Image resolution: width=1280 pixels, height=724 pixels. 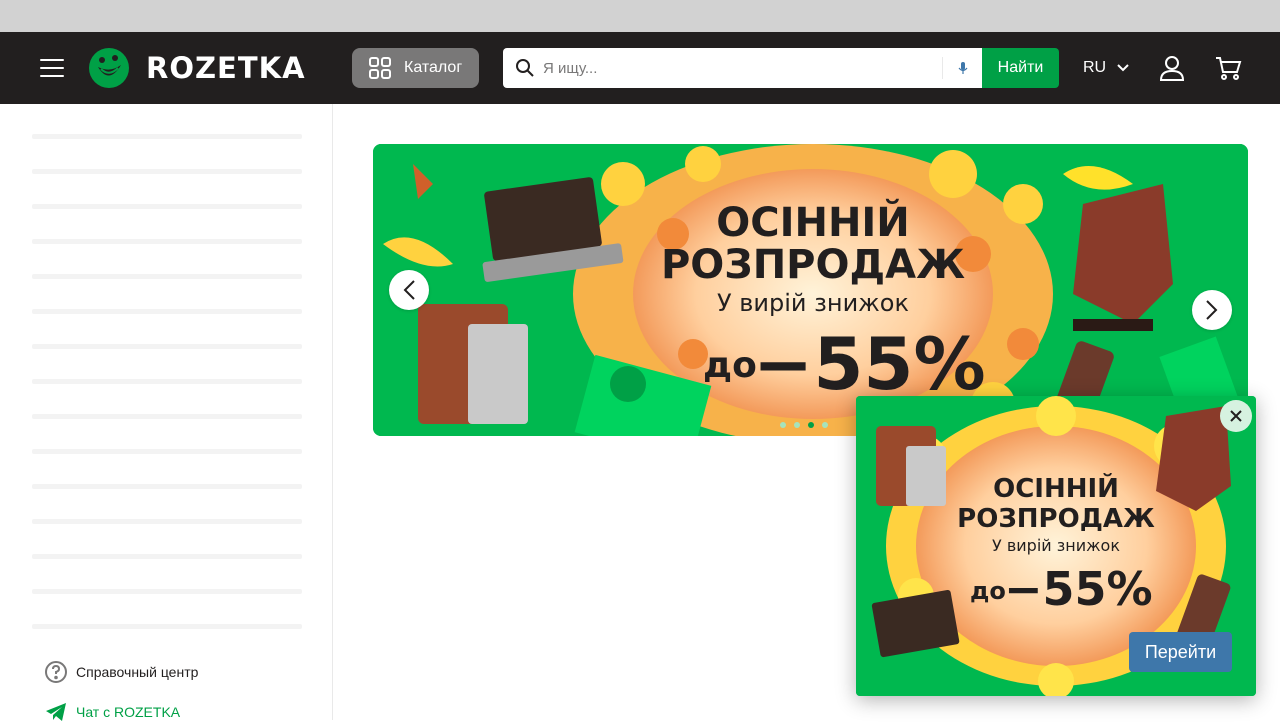 I want to click on close-icon, so click(x=1236, y=416).